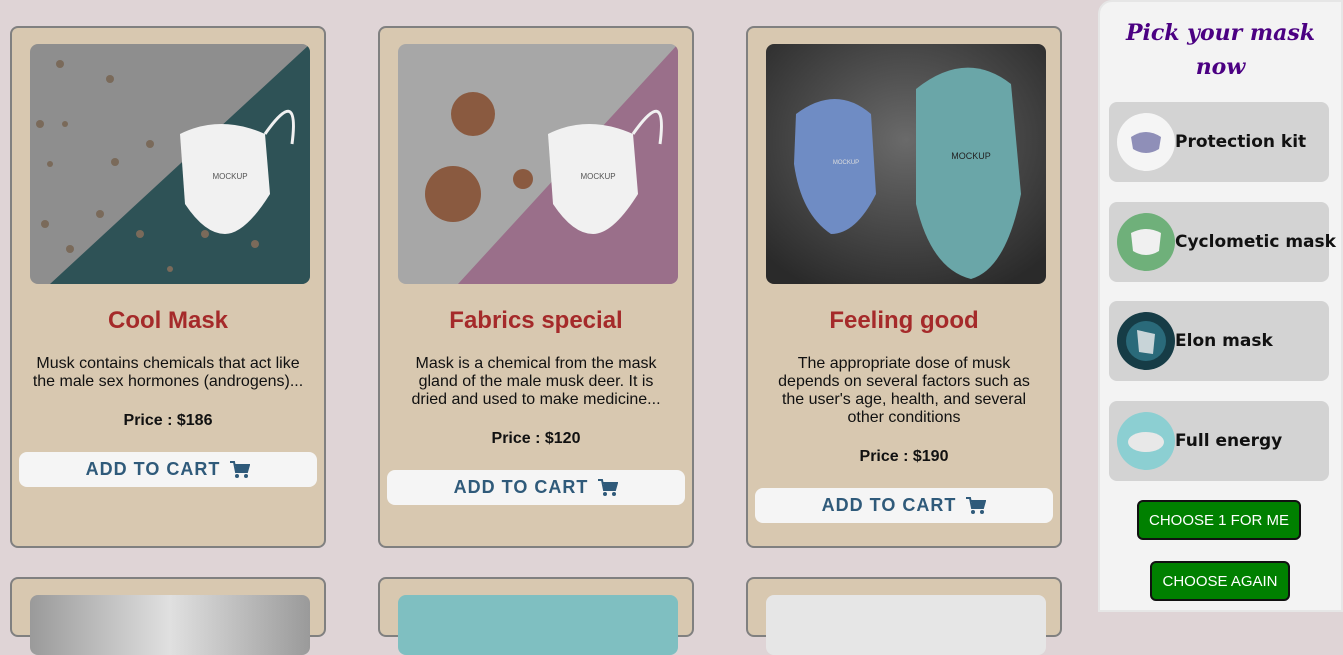 The image size is (1343, 655). I want to click on product-image-fabrics-special: MOCKUP, so click(538, 164).